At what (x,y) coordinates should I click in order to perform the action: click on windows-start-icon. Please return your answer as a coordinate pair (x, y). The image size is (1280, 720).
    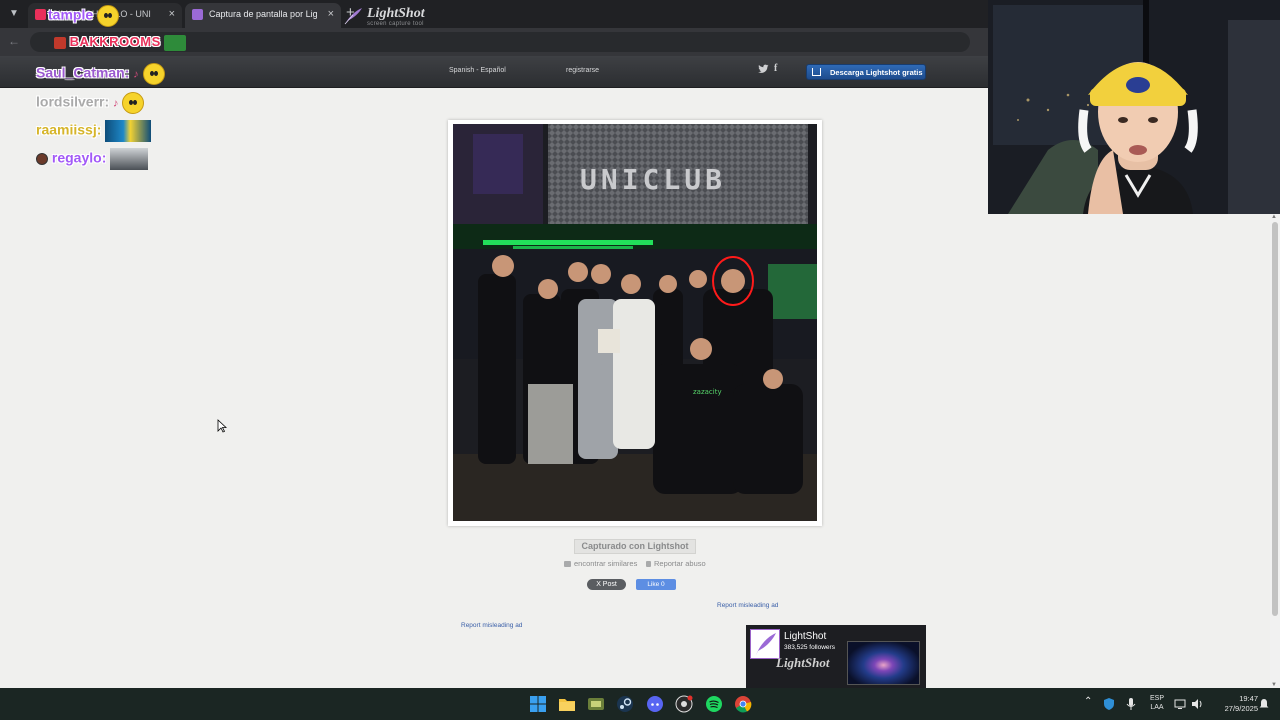
    Looking at the image, I should click on (538, 704).